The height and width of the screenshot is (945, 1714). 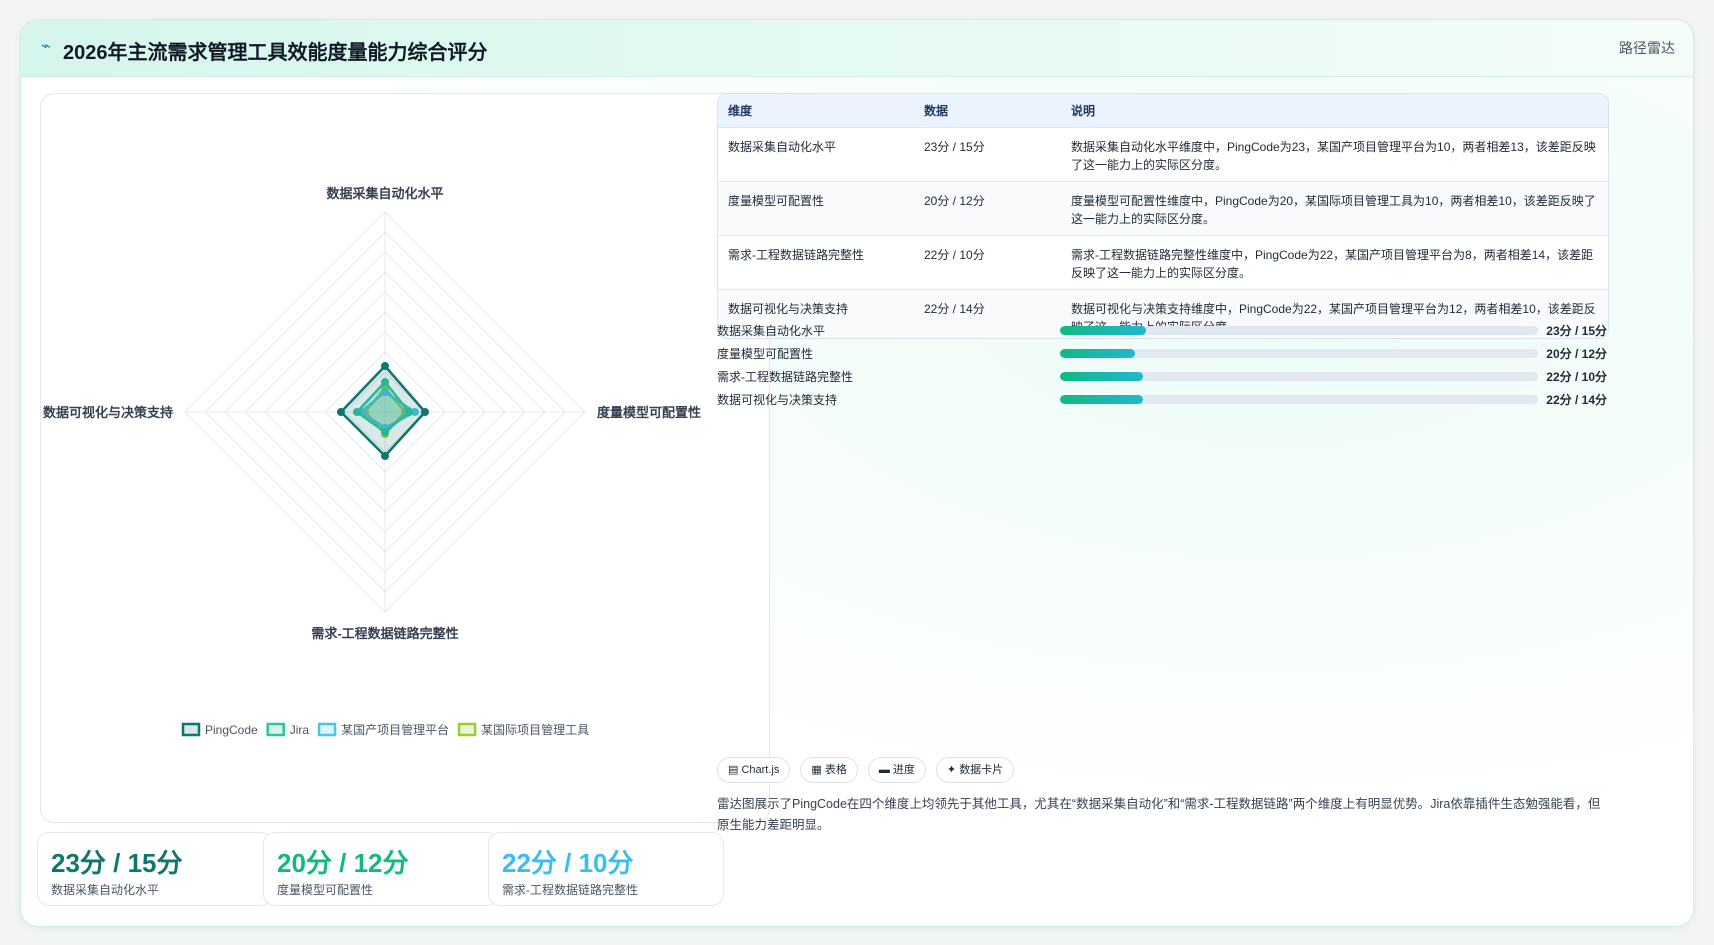 I want to click on table-cell-dimension: 需求-工程数据链路完整性, so click(x=816, y=262).